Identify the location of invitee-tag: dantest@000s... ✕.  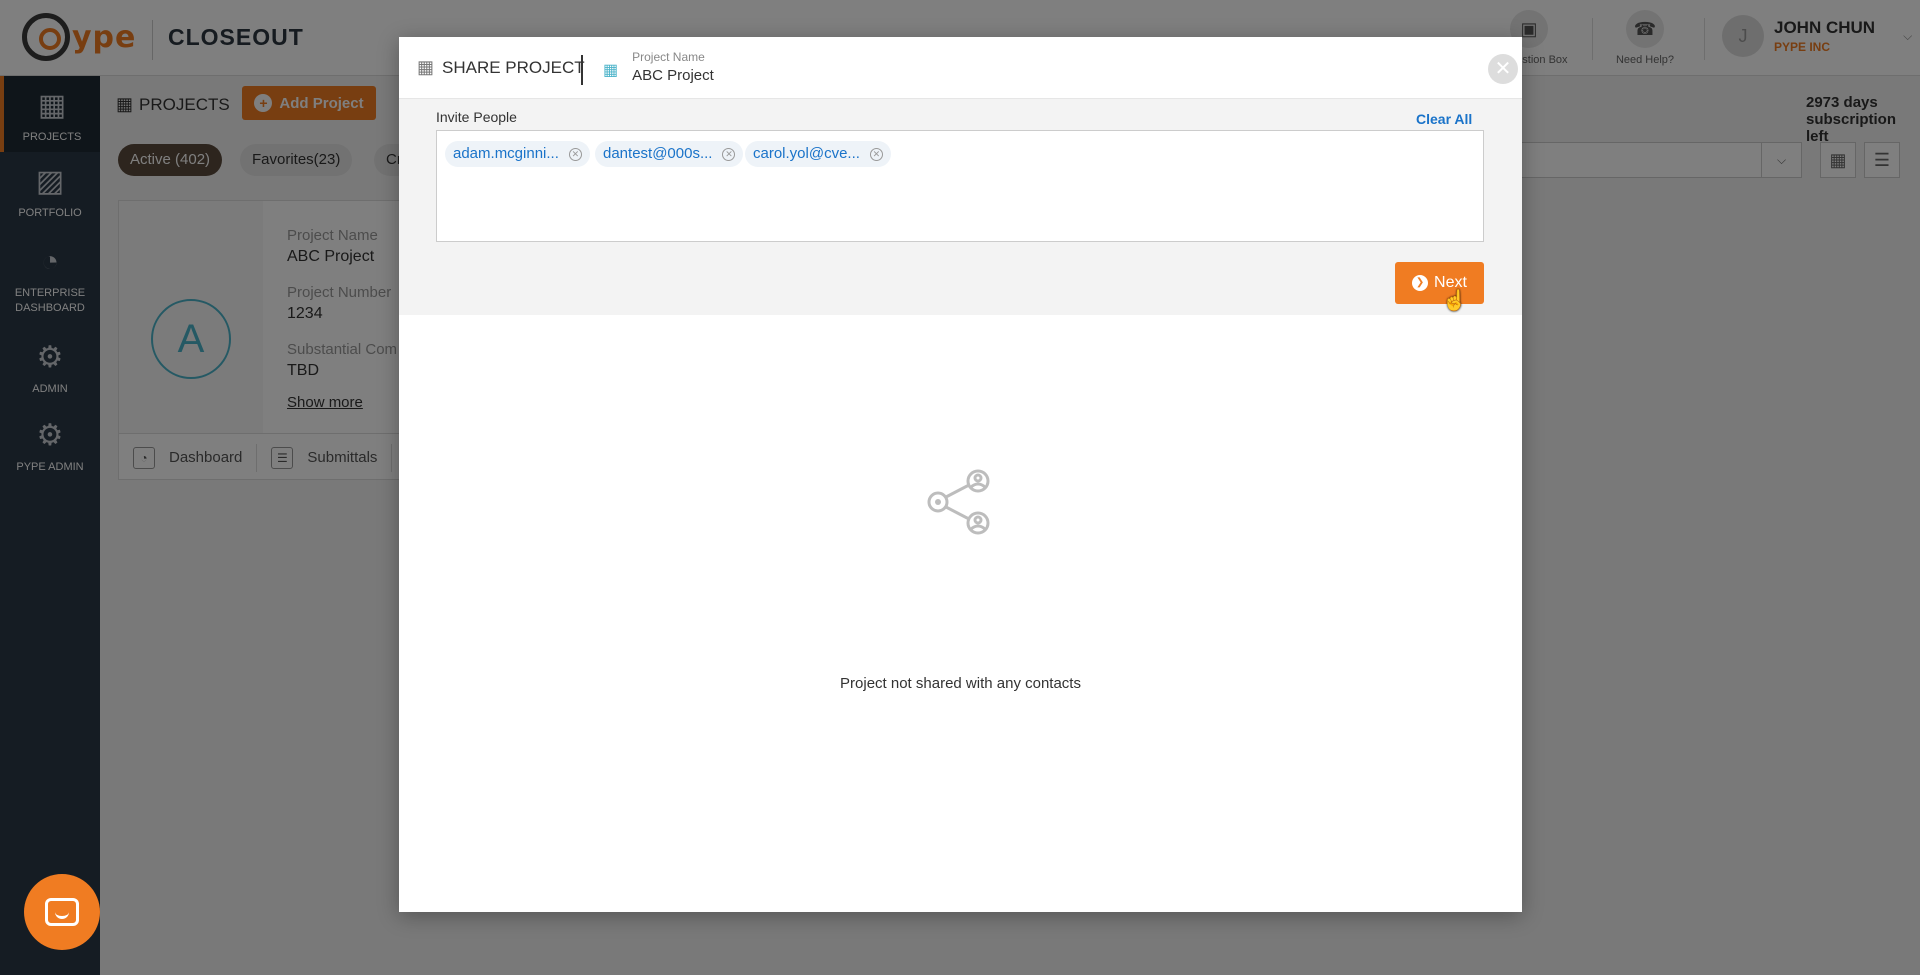
(669, 154).